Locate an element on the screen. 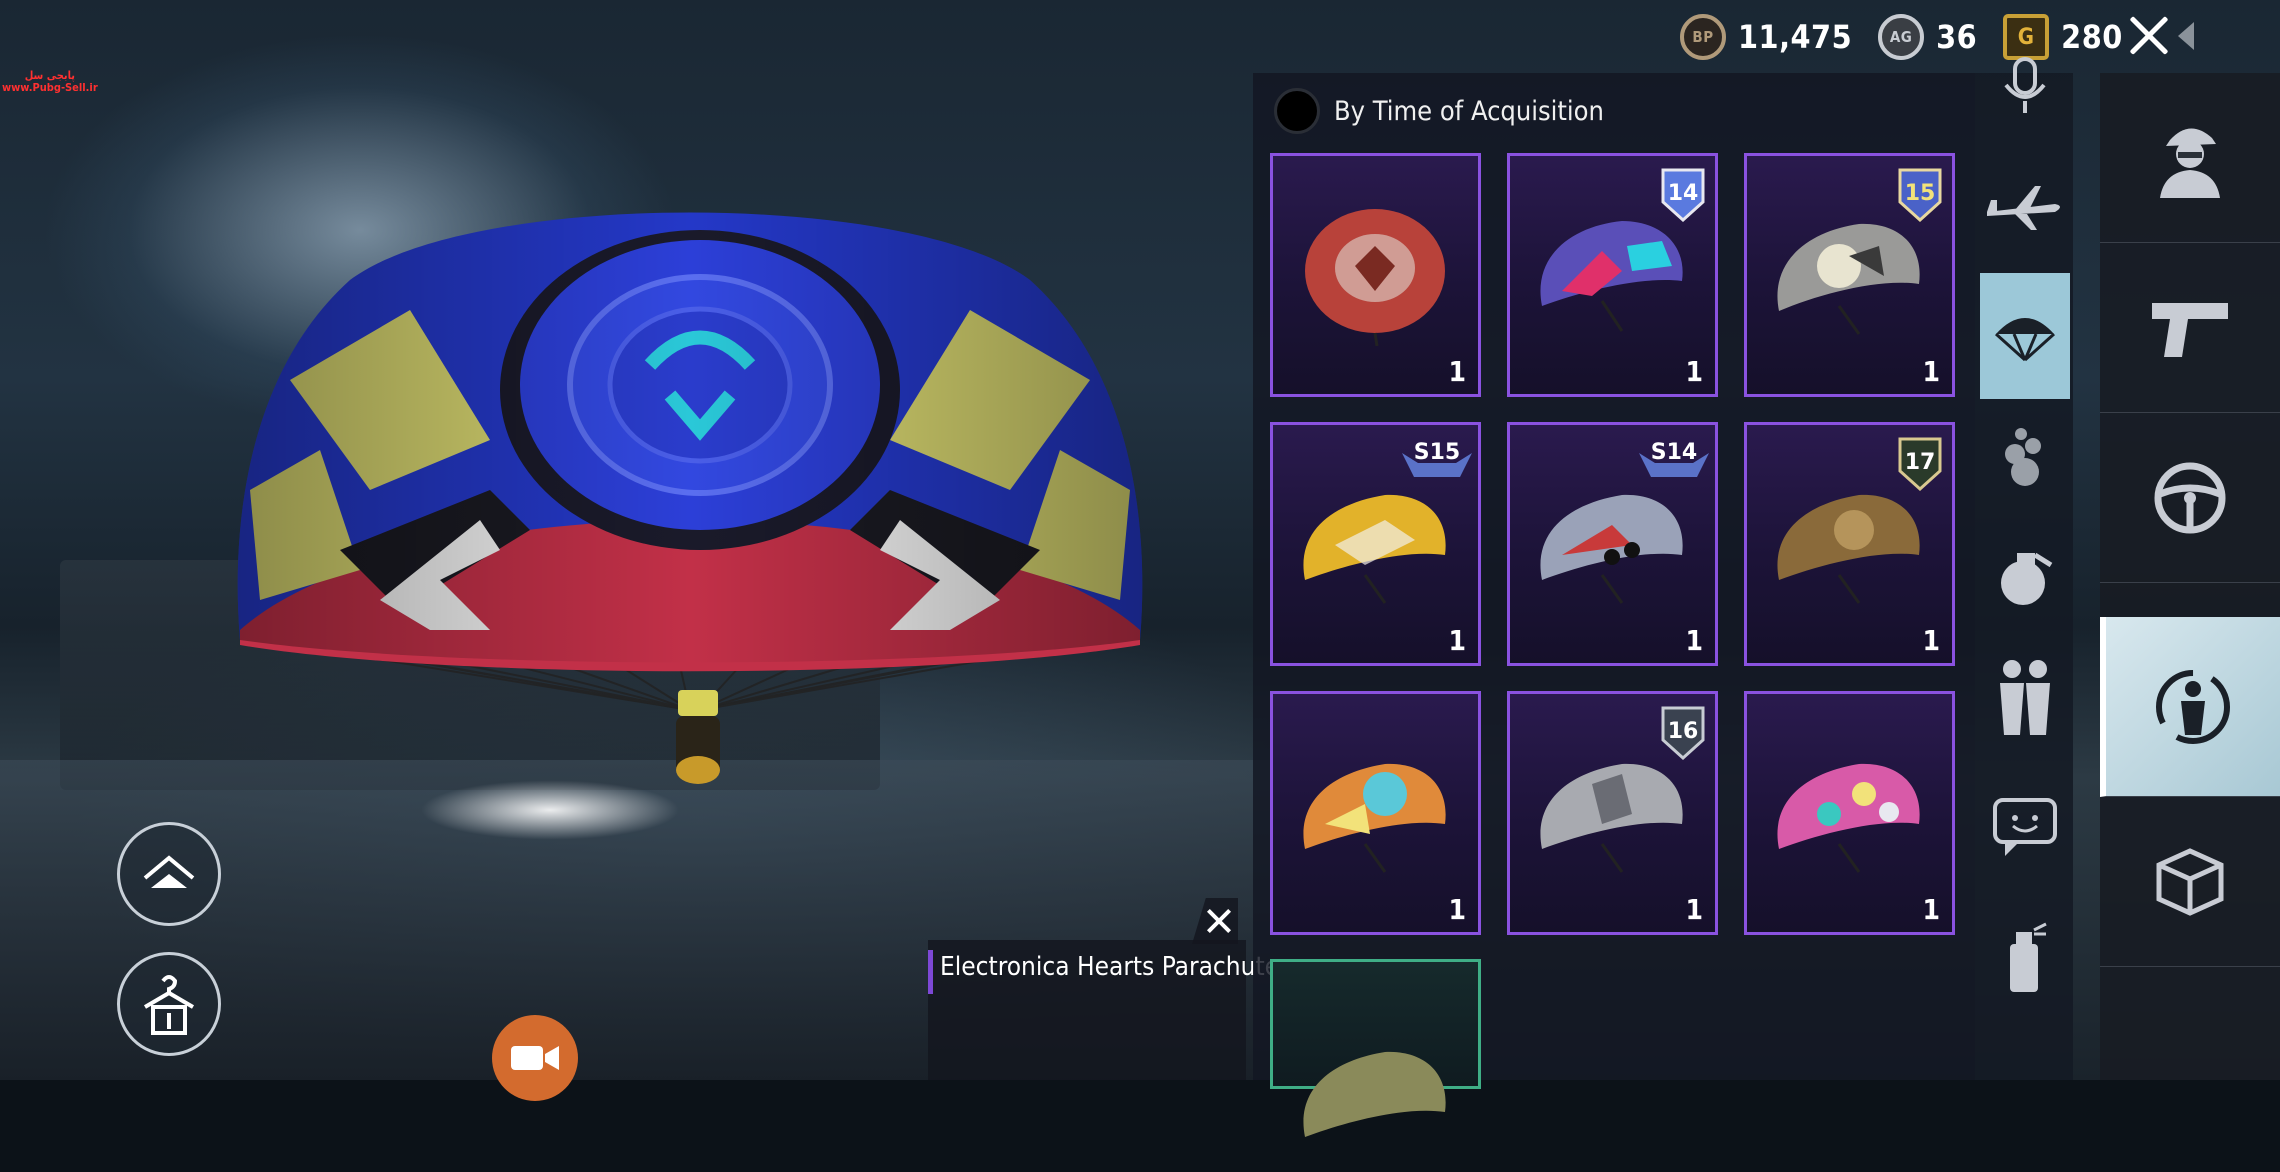 The width and height of the screenshot is (2280, 1172). steering-wheel-icon is located at coordinates (2190, 497).